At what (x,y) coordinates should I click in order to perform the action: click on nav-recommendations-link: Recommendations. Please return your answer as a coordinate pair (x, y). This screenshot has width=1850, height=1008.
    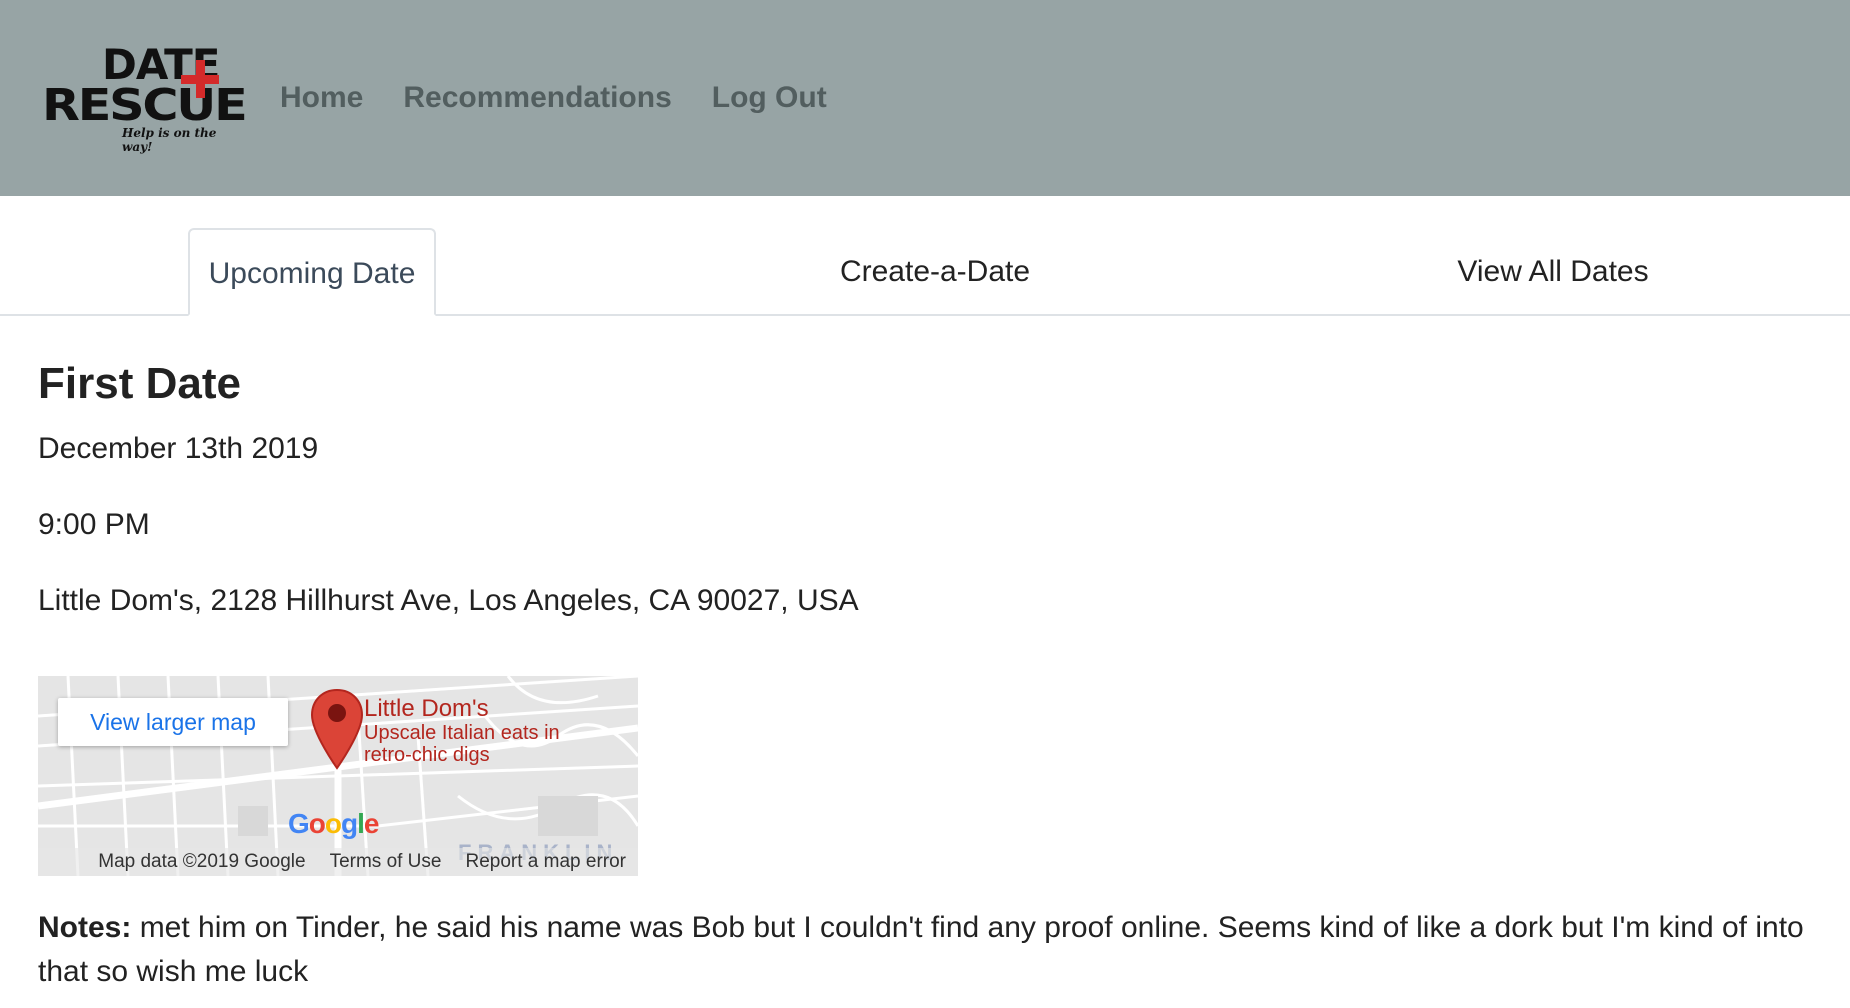
    Looking at the image, I should click on (537, 98).